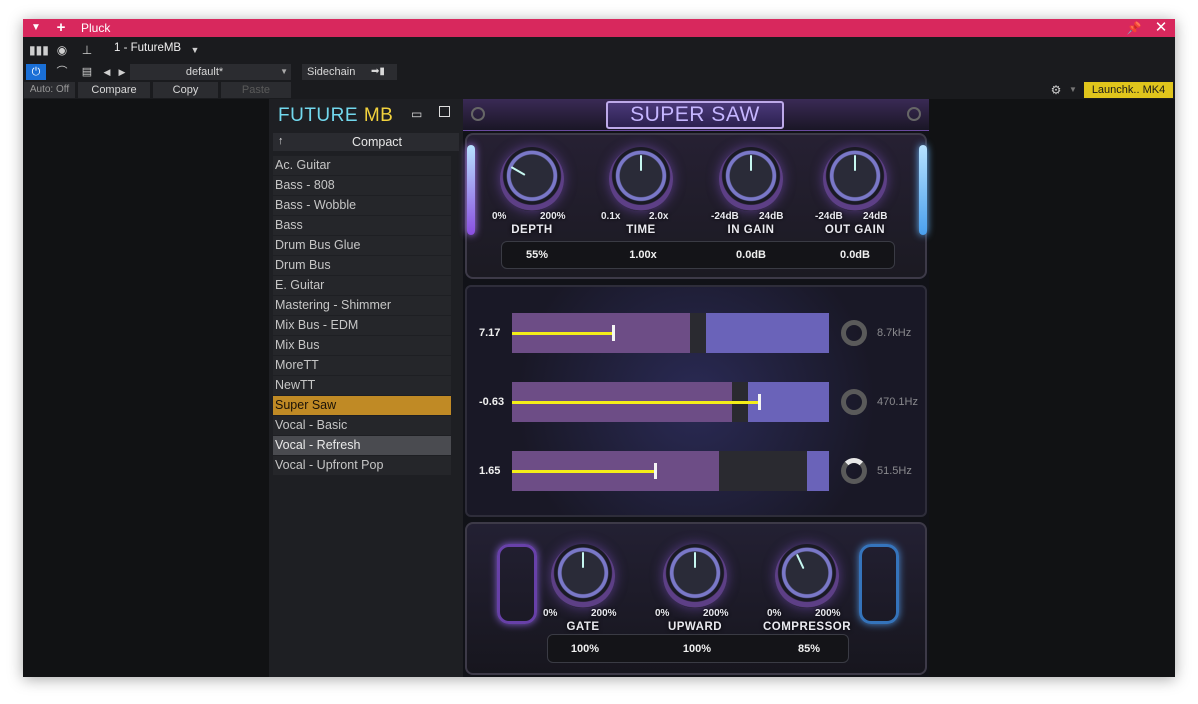  Describe the element at coordinates (471, 190) in the screenshot. I see `neon-tube` at that location.